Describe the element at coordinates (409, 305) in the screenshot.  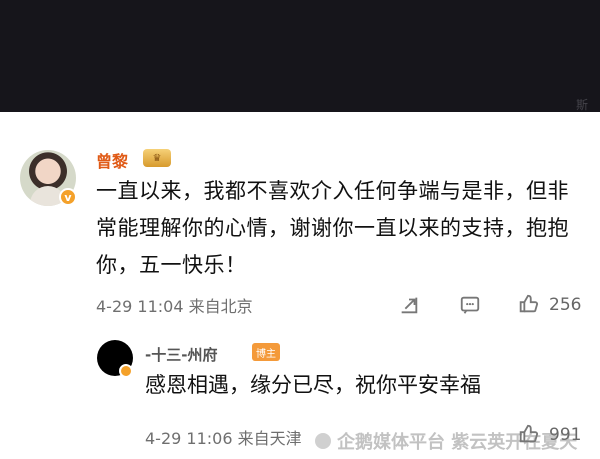
I see `share-icon` at that location.